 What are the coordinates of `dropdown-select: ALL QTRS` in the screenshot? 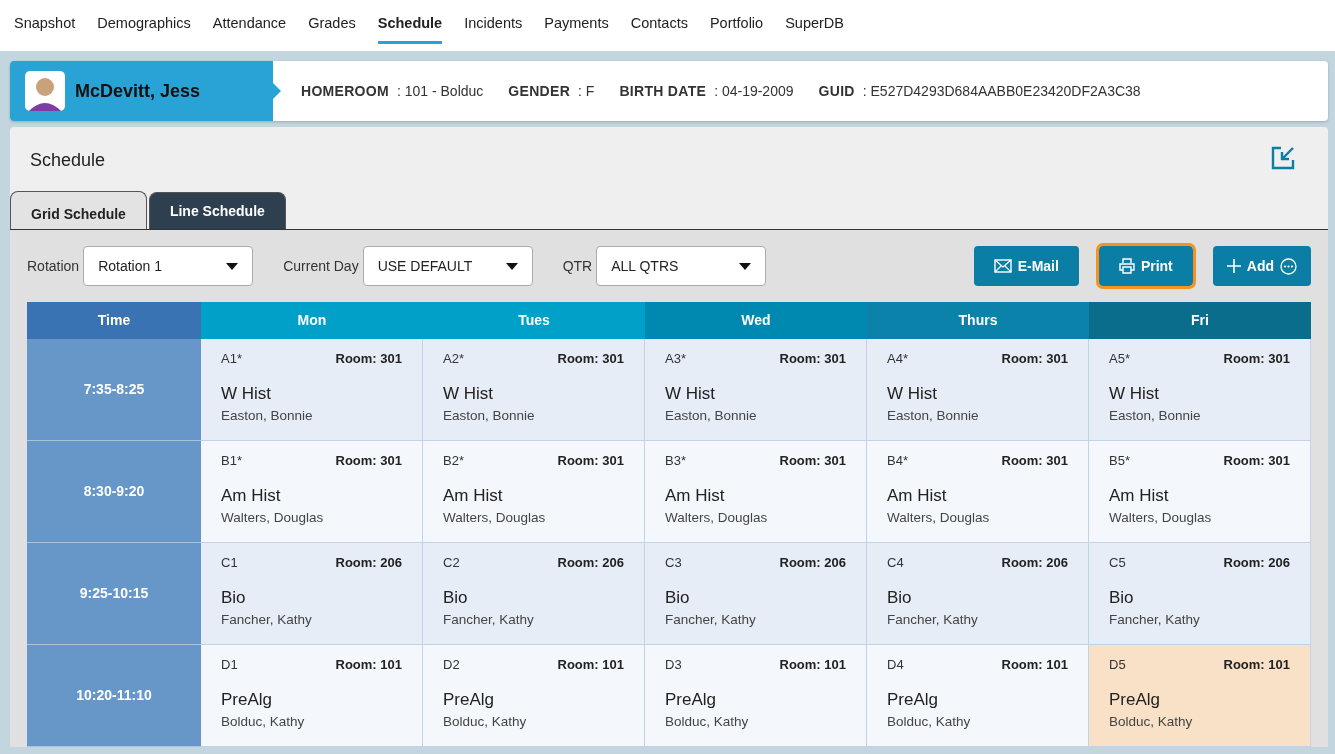 It's located at (681, 266).